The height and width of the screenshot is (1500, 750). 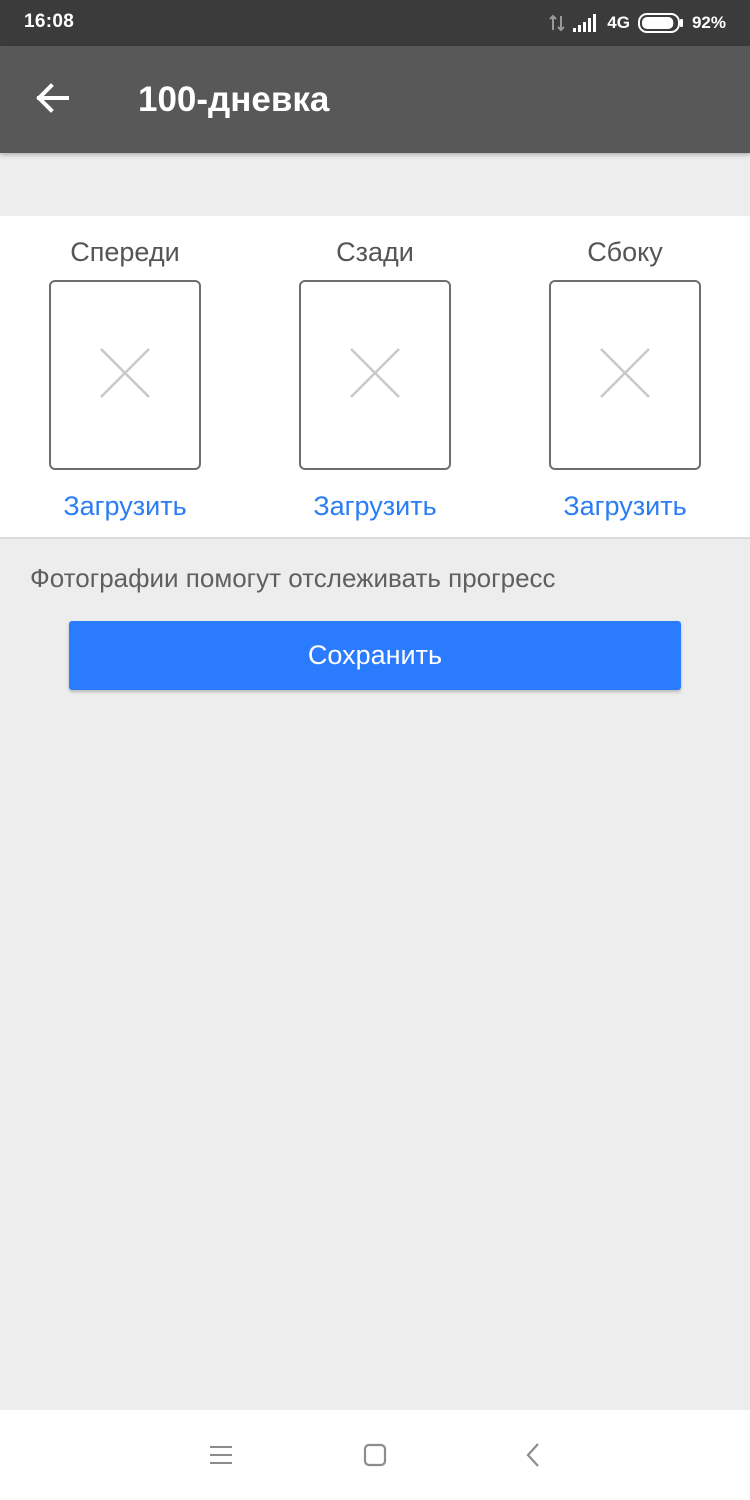 I want to click on status-time: 16:08, so click(x=49, y=21).